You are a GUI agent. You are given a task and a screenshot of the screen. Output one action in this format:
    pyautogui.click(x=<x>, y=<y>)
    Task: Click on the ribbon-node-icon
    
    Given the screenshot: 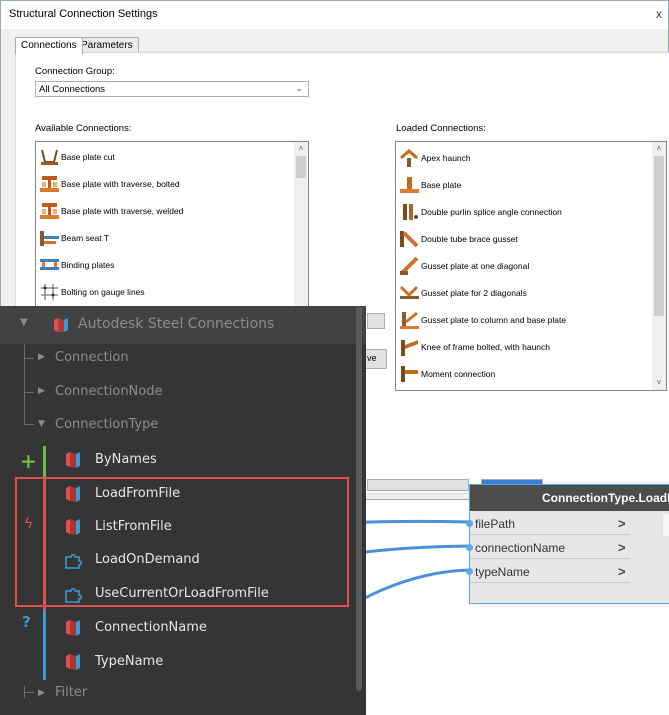 What is the action you would take?
    pyautogui.click(x=73, y=628)
    